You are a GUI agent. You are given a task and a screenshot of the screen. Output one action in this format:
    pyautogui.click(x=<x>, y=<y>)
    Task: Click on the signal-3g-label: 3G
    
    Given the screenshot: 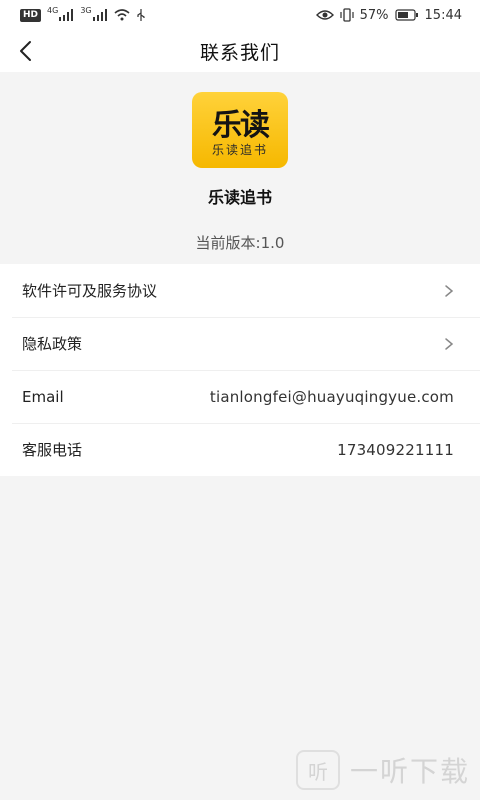 What is the action you would take?
    pyautogui.click(x=86, y=10)
    